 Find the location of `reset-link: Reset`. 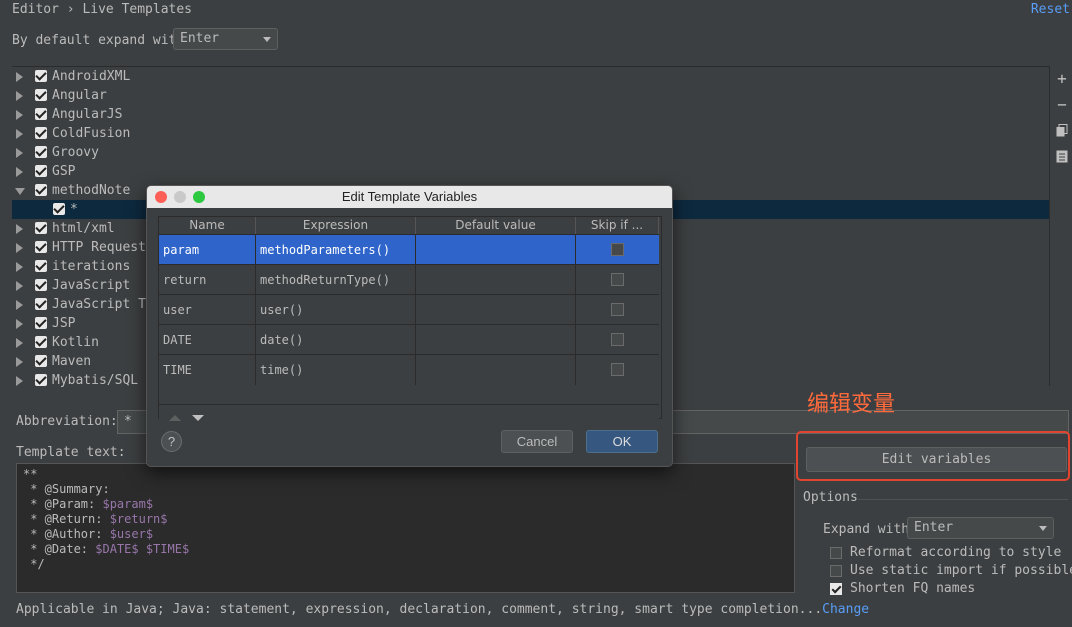

reset-link: Reset is located at coordinates (1050, 9).